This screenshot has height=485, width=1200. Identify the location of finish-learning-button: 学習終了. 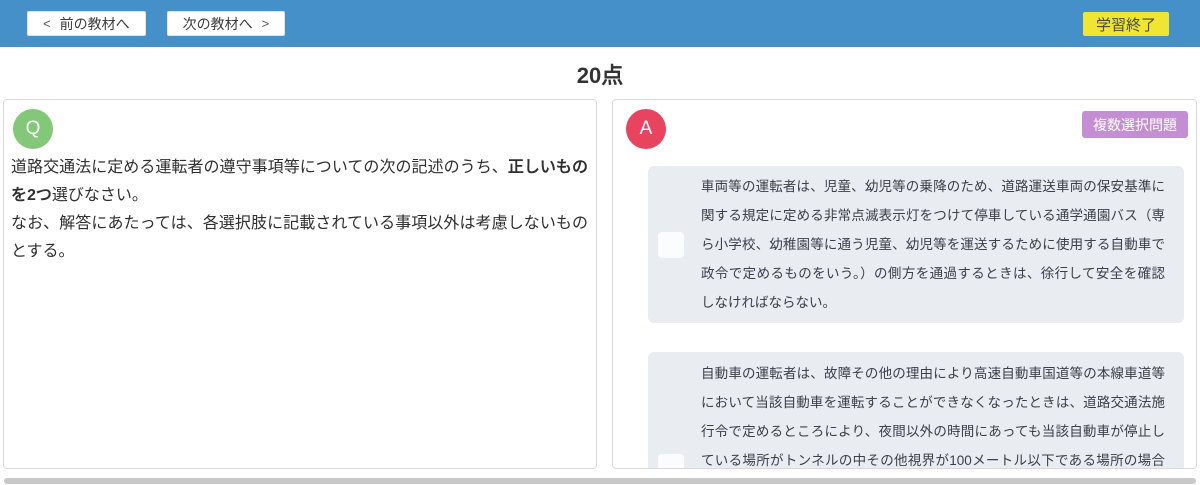
(1125, 24).